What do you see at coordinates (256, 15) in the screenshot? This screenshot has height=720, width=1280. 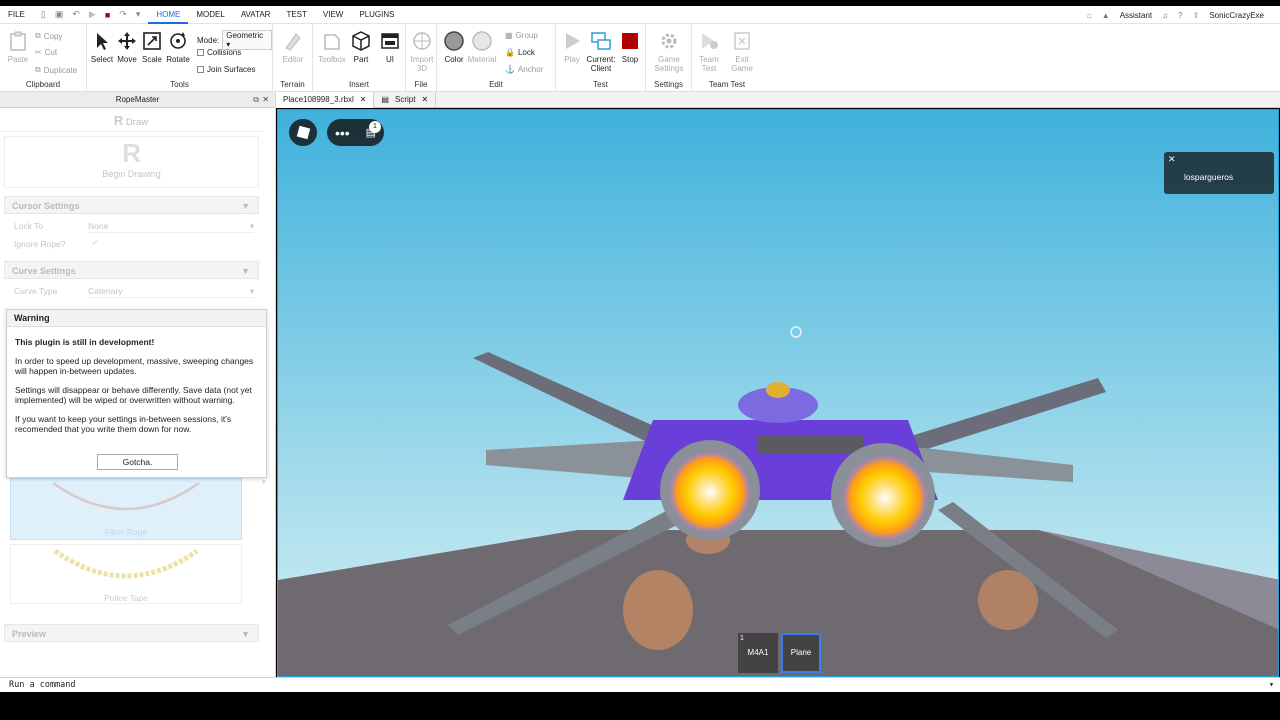 I see `tab-avatar: AVATAR` at bounding box center [256, 15].